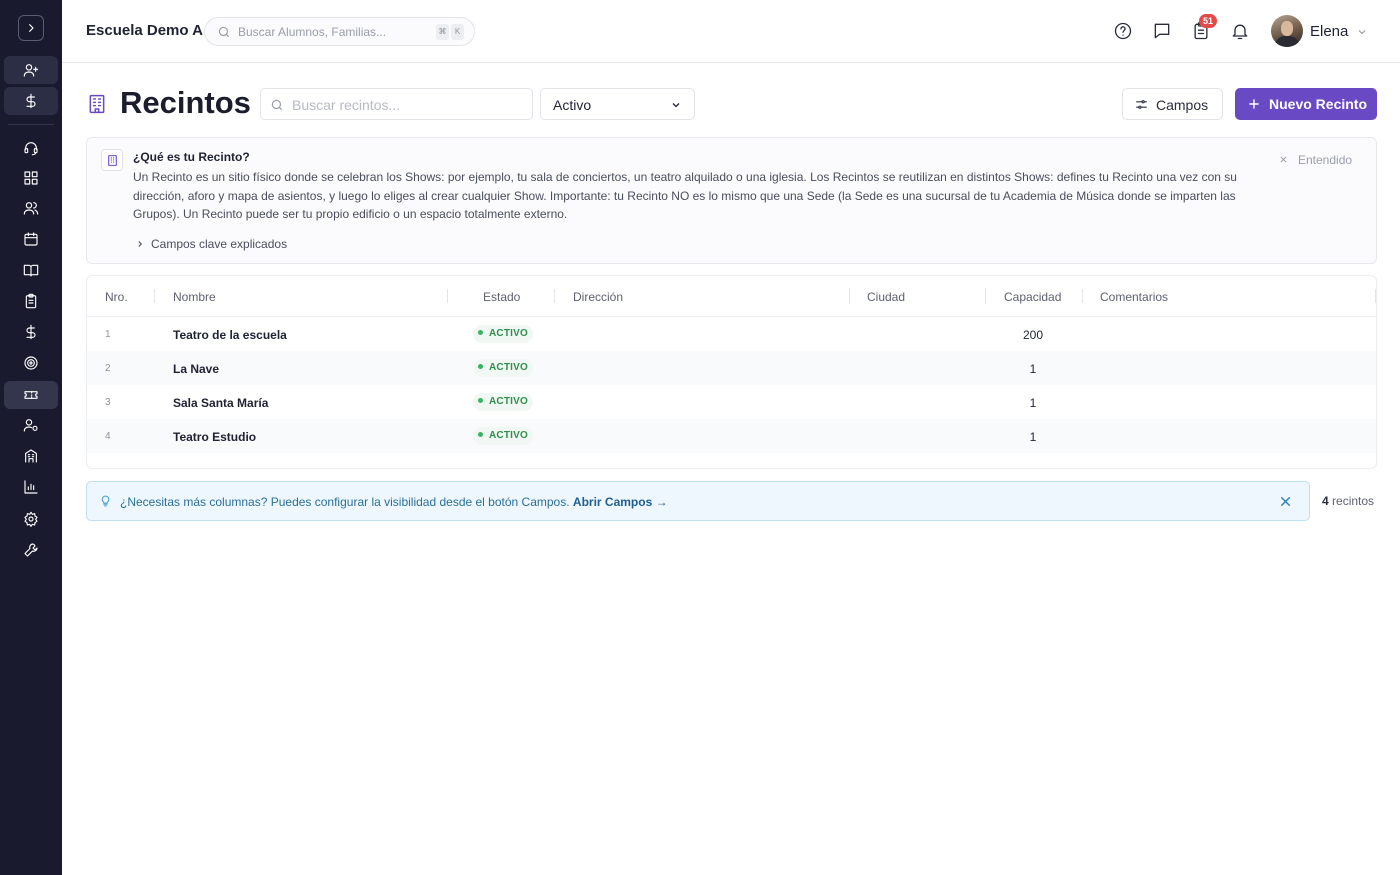 The image size is (1400, 875). Describe the element at coordinates (1318, 104) in the screenshot. I see `new-venue-button-label: Nuevo Recinto` at that location.